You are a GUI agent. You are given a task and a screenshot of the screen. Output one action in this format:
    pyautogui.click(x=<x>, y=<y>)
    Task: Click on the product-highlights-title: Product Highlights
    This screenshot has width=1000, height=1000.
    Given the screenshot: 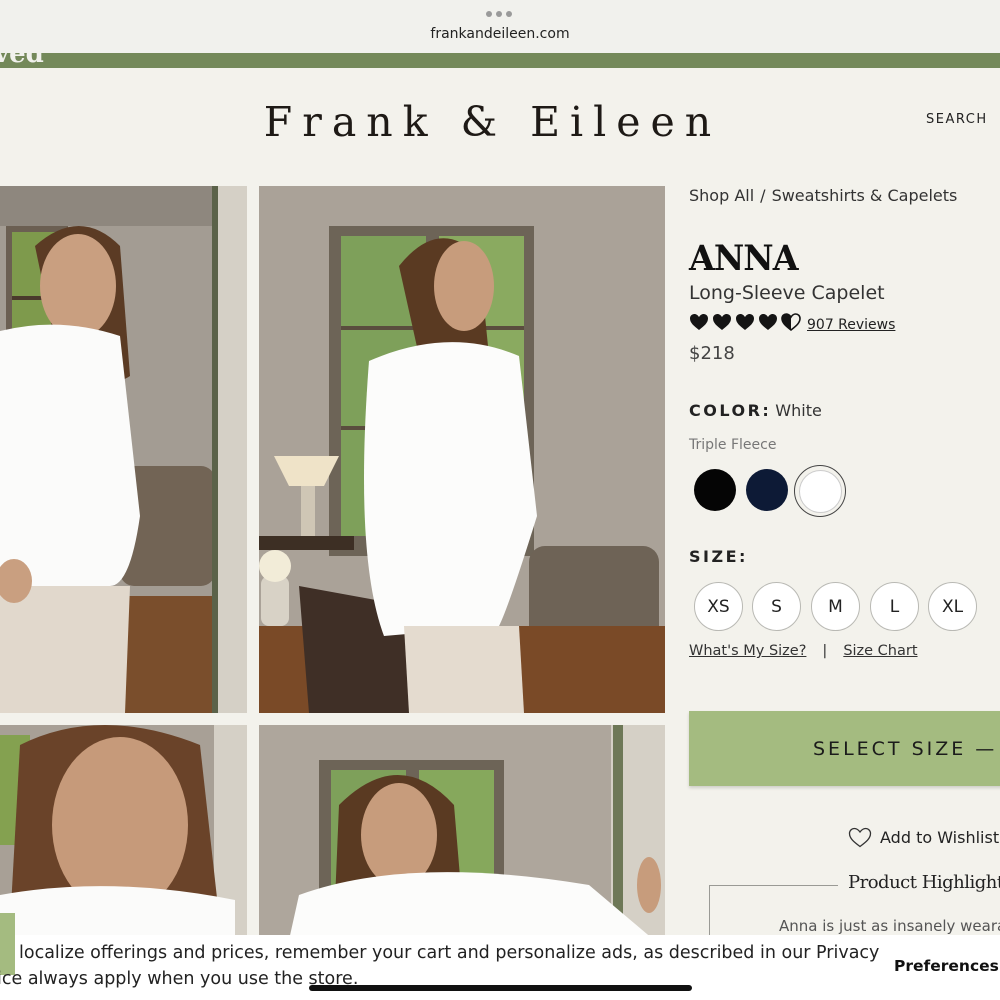 What is the action you would take?
    pyautogui.click(x=919, y=882)
    